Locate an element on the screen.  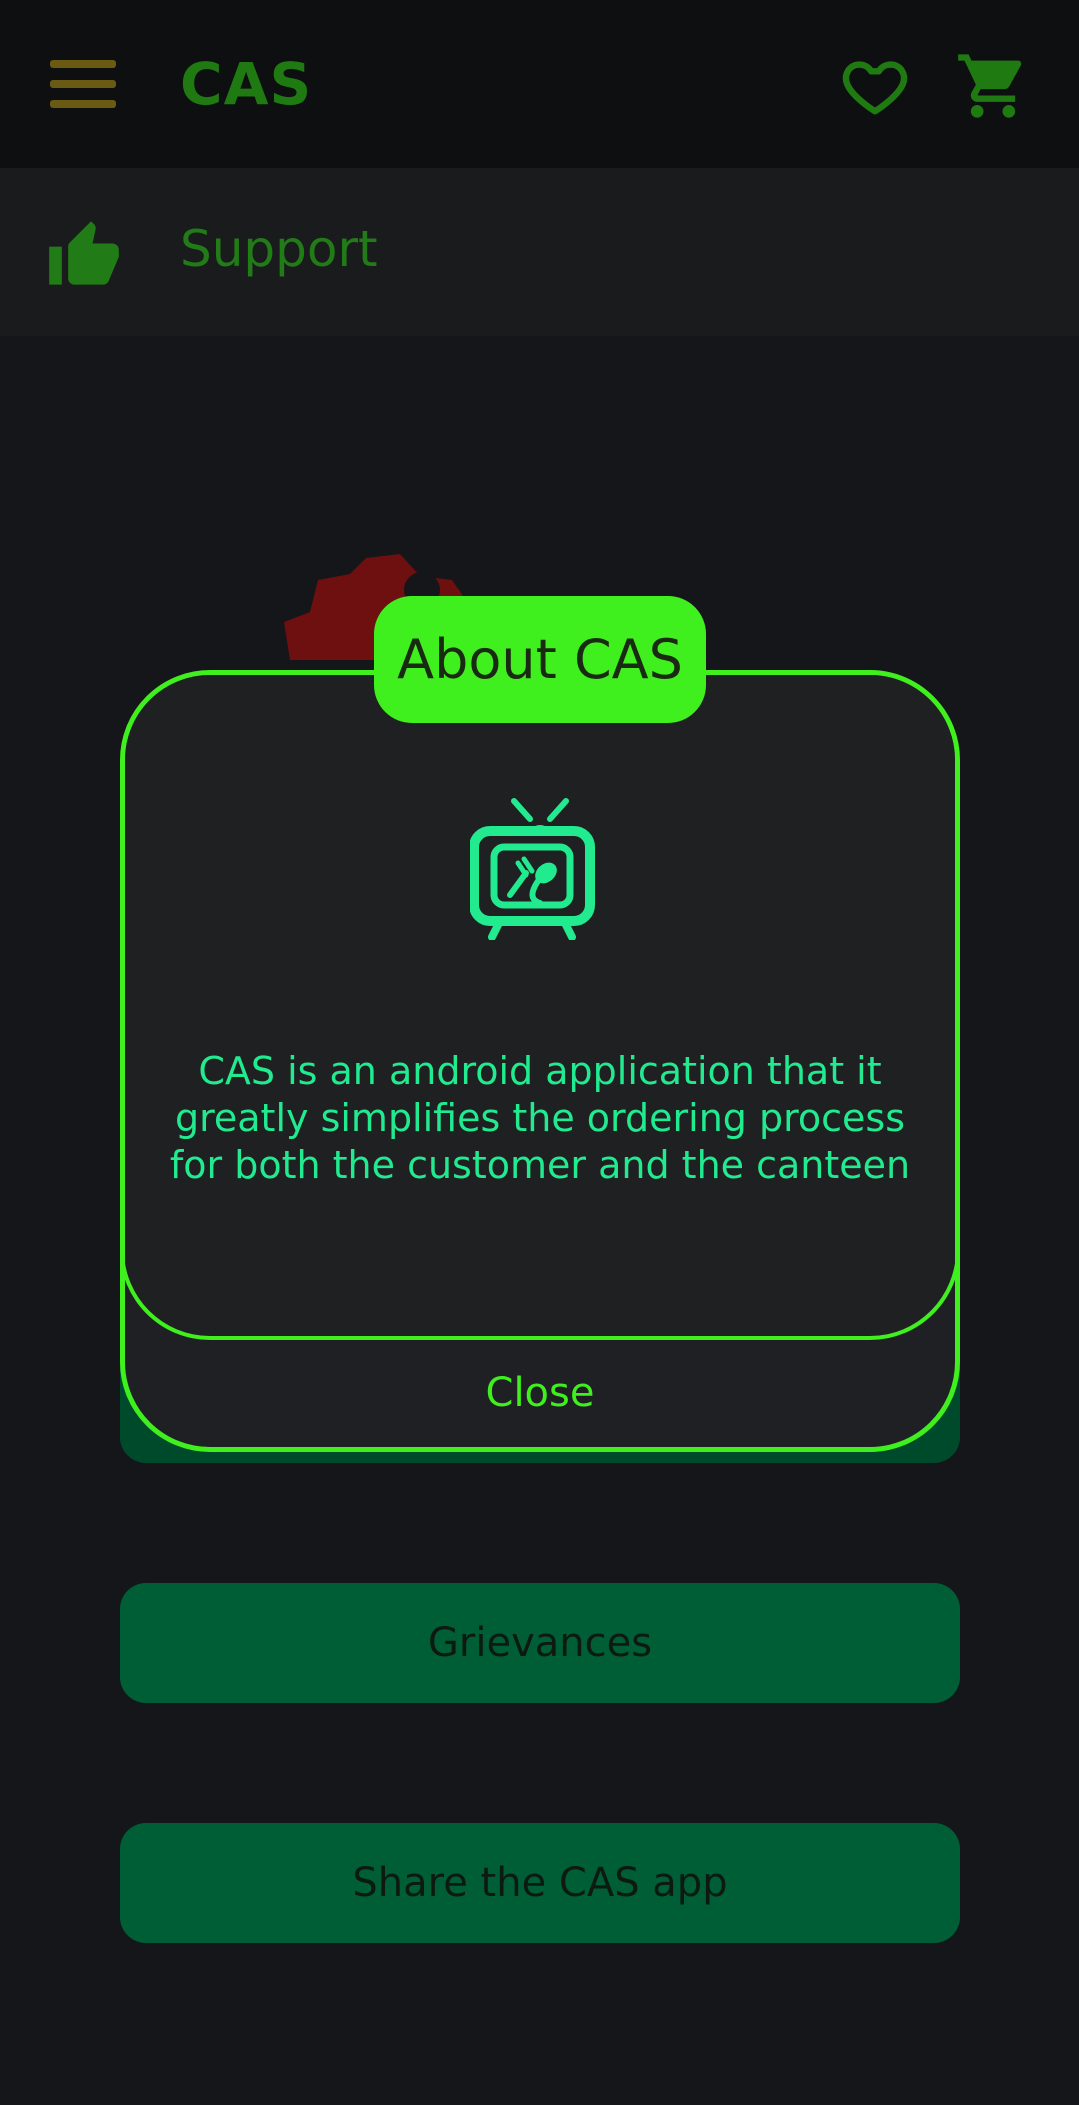
section-header: Support is located at coordinates (539, 252).